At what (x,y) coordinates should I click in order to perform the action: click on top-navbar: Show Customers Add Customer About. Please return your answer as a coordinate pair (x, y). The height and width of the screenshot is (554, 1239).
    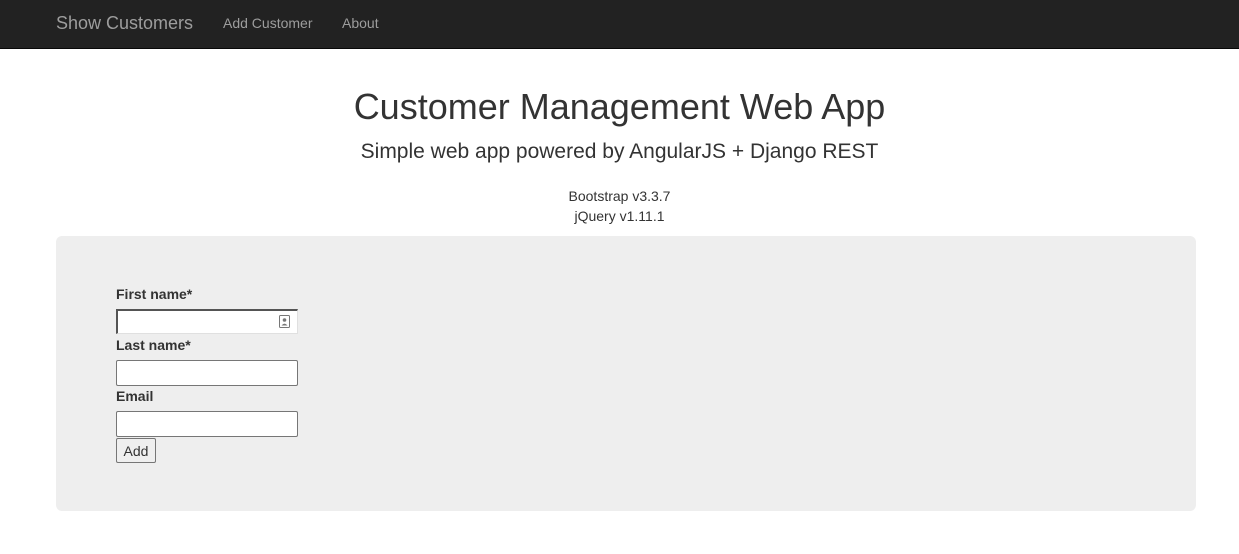
    Looking at the image, I should click on (619, 24).